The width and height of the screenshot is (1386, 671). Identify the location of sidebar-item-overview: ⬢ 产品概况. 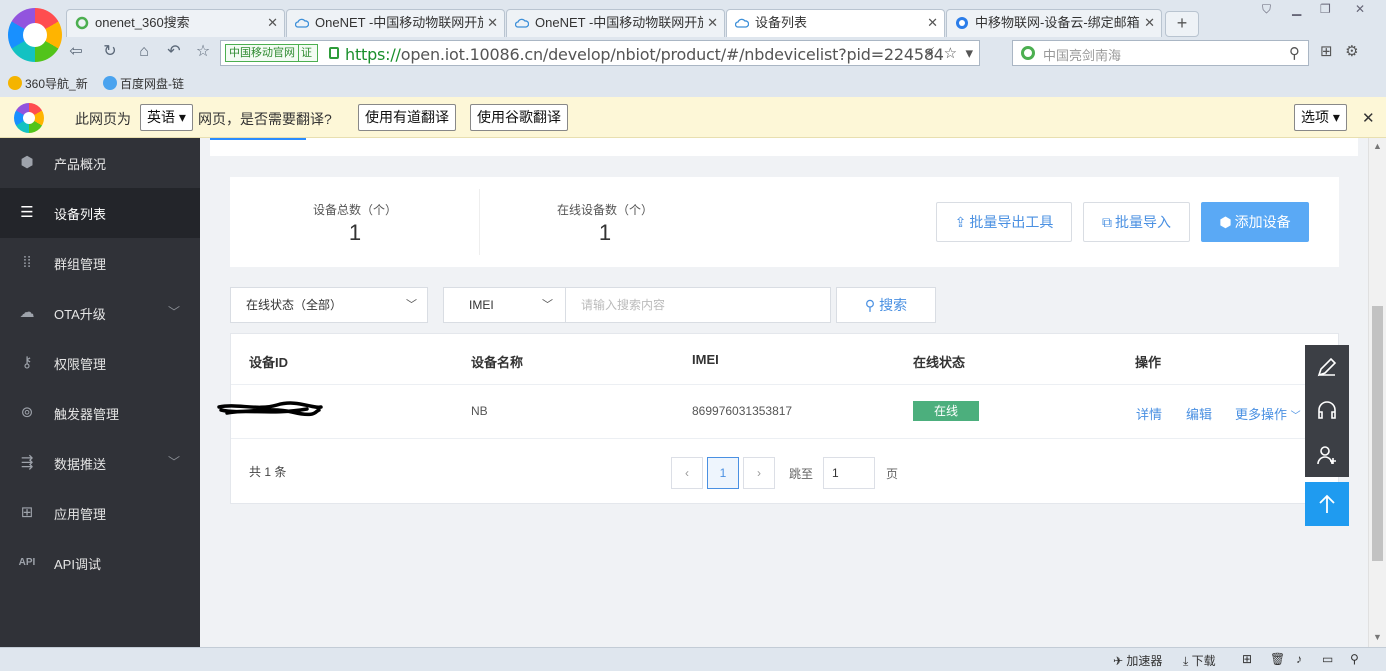
(100, 163).